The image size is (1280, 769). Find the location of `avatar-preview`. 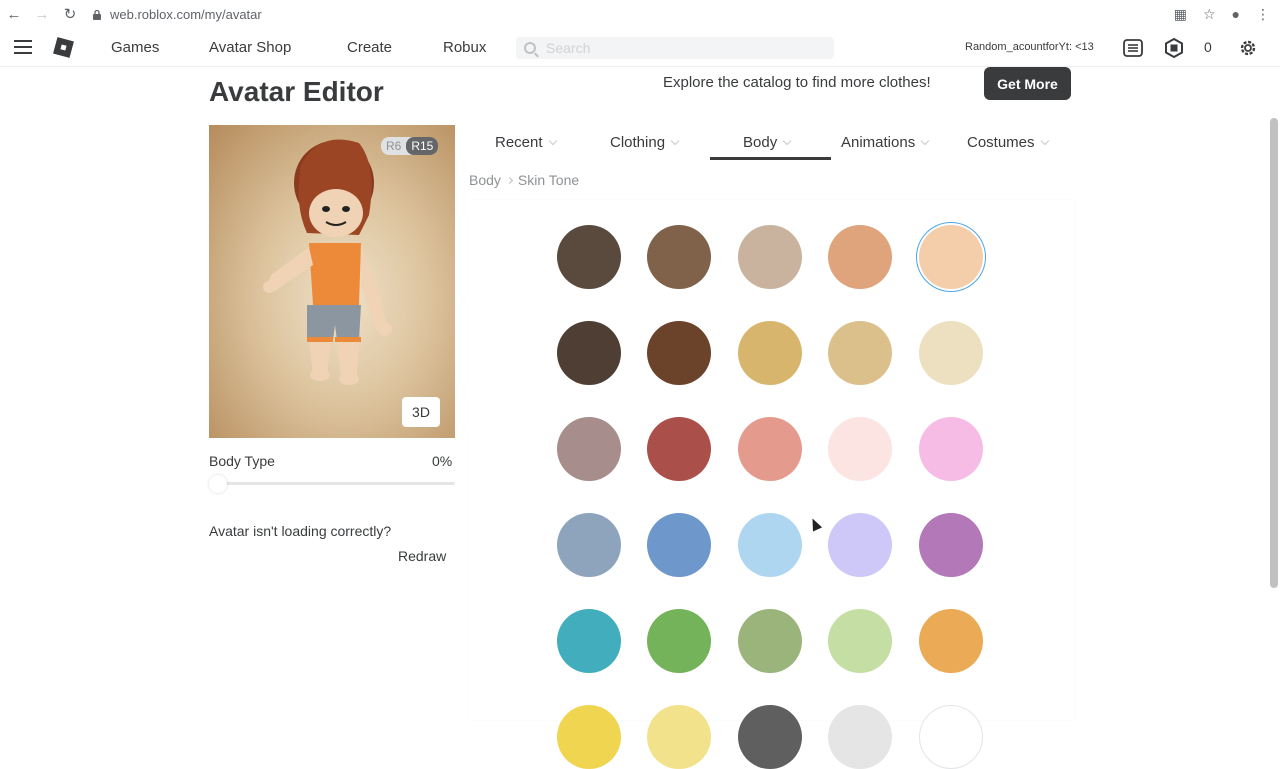

avatar-preview is located at coordinates (332, 281).